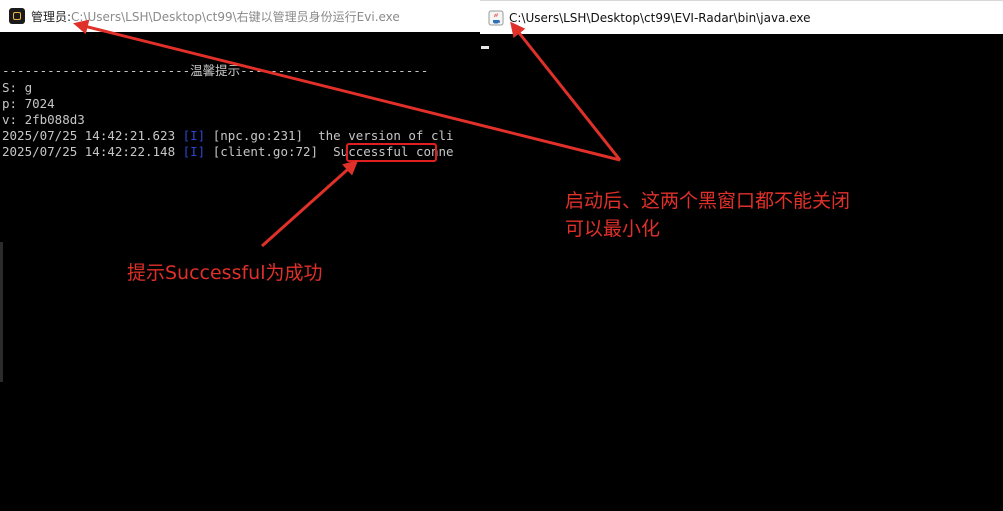 Image resolution: width=1003 pixels, height=511 pixels. What do you see at coordinates (194, 135) in the screenshot?
I see `log1-level: [I]` at bounding box center [194, 135].